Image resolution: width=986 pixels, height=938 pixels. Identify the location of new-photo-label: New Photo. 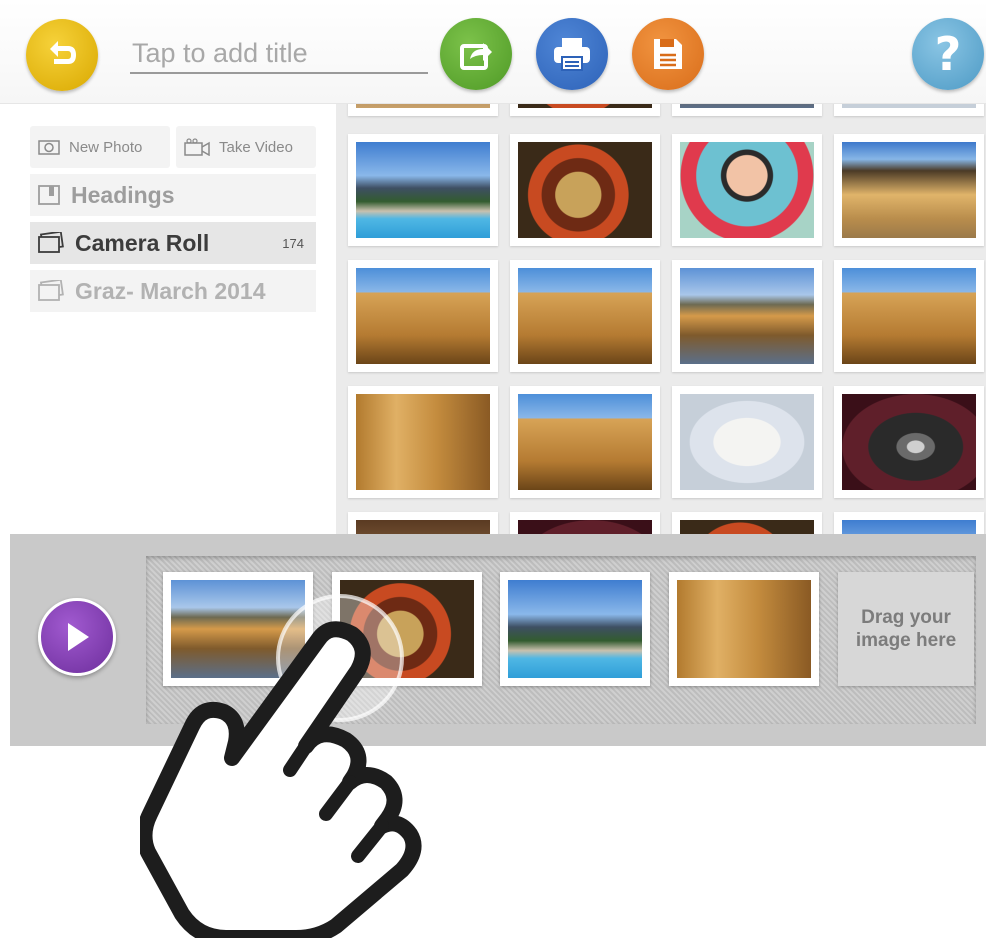
(106, 147).